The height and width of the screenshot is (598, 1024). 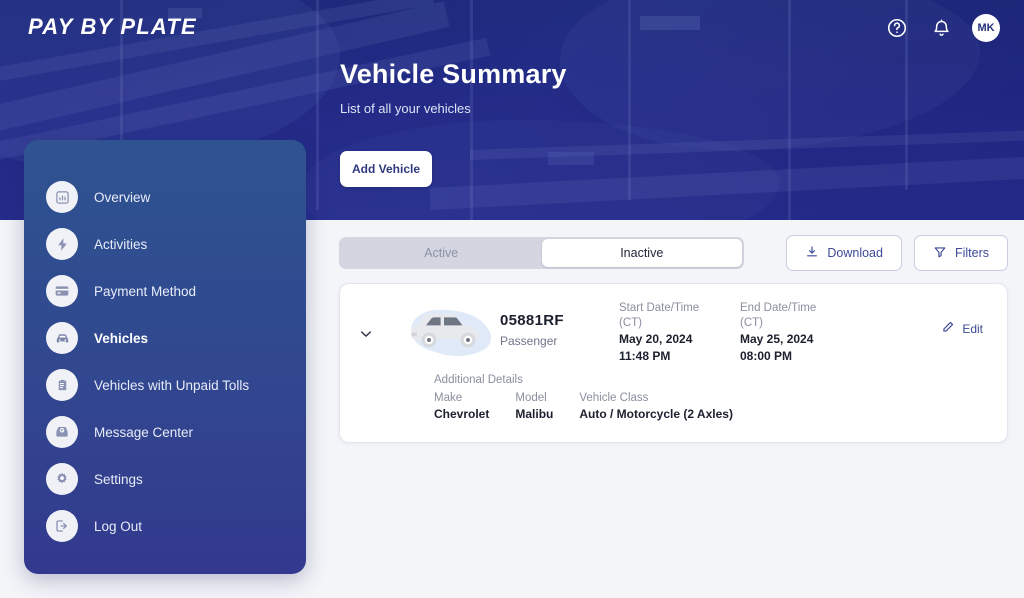 What do you see at coordinates (62, 291) in the screenshot?
I see `credit-card-icon` at bounding box center [62, 291].